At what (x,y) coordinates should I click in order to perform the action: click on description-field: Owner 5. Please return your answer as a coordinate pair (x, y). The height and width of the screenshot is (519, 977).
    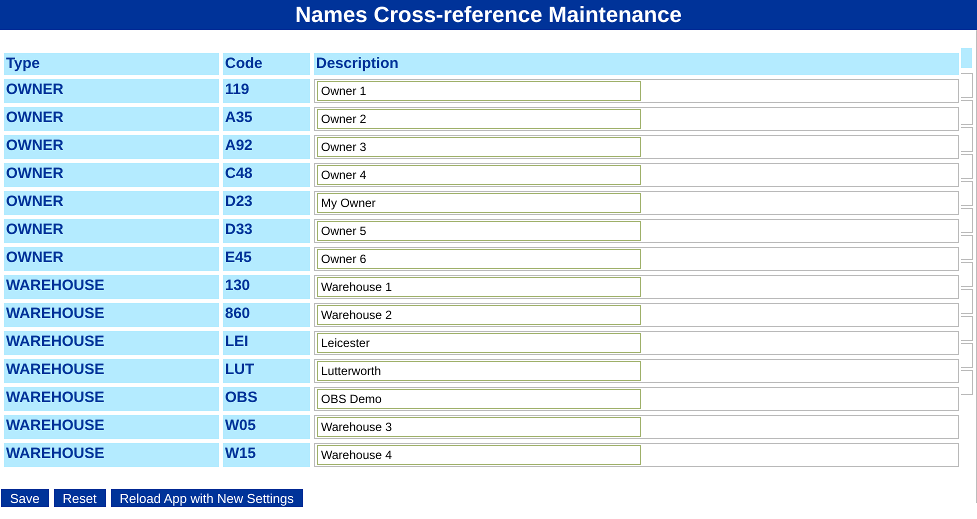
    Looking at the image, I should click on (479, 231).